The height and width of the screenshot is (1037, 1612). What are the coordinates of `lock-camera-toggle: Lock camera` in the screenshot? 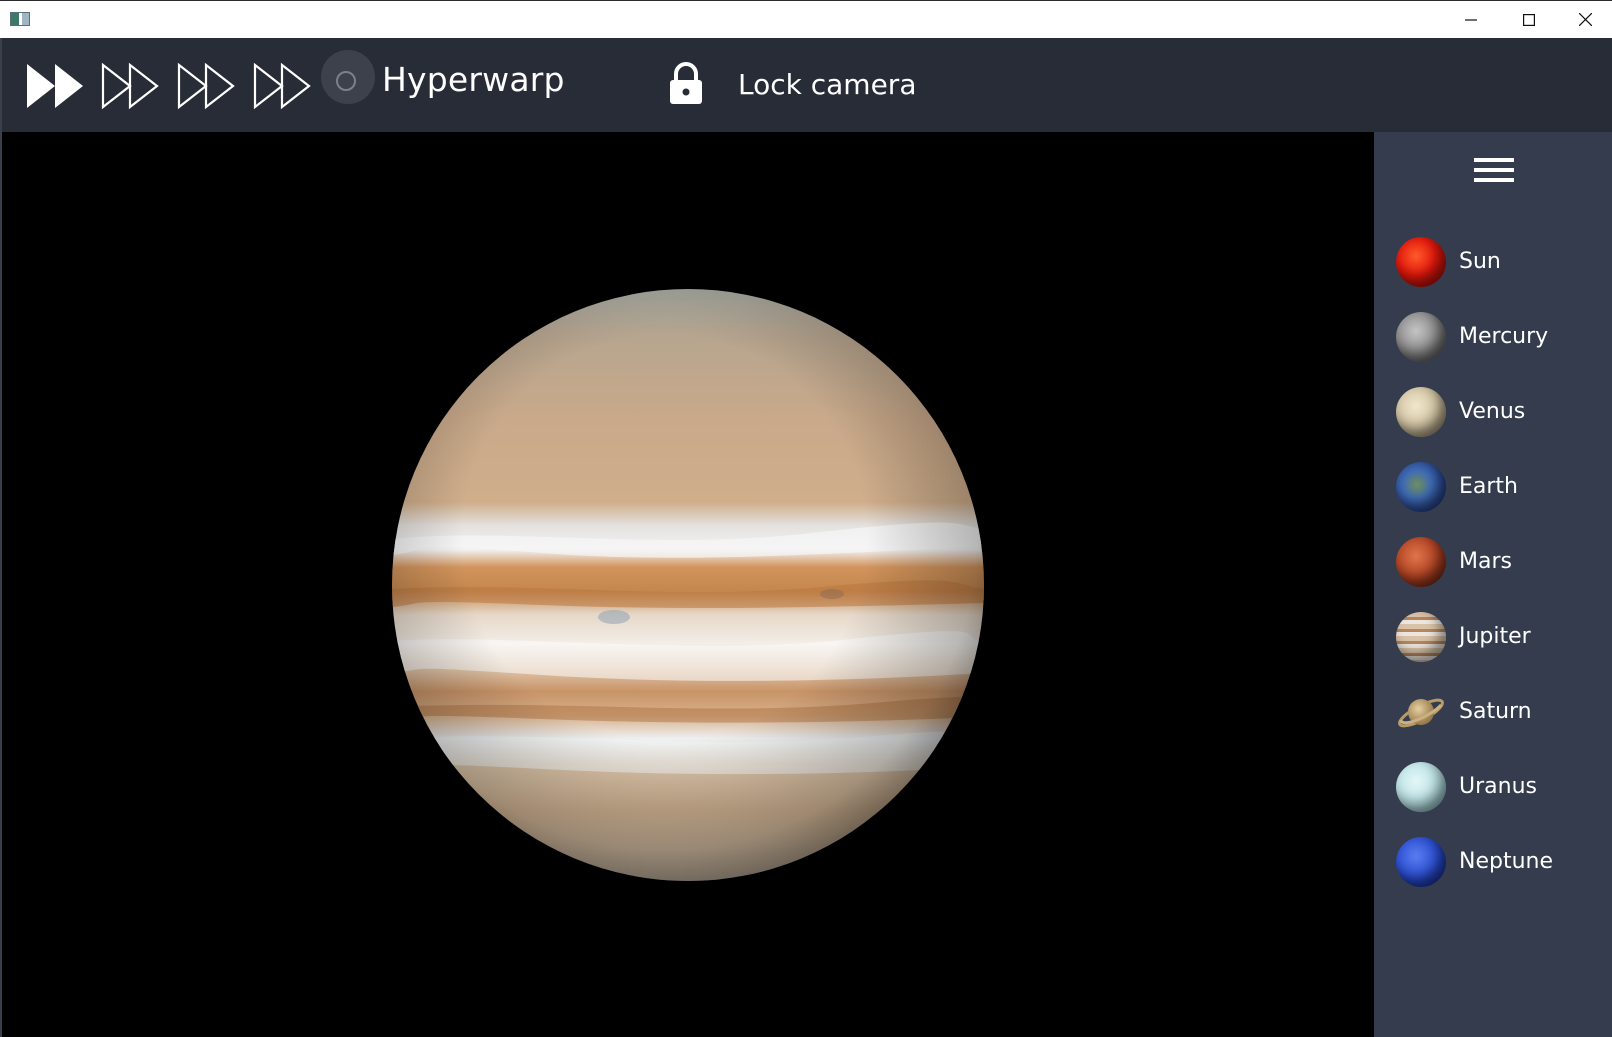 It's located at (798, 88).